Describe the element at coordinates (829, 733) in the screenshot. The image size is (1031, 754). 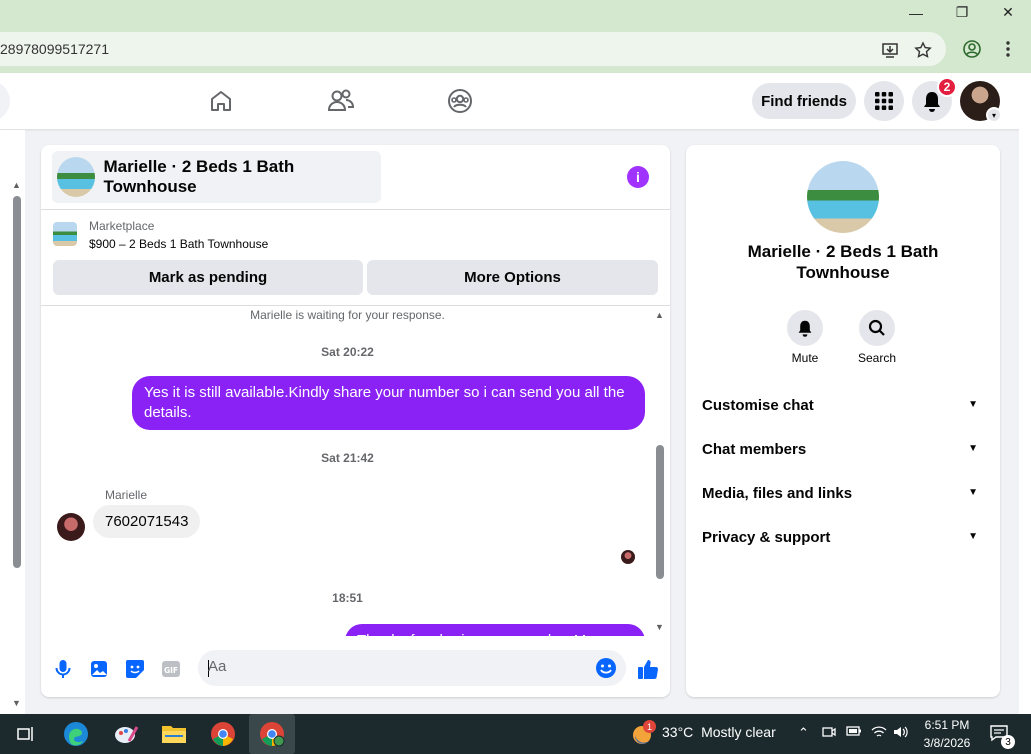
I see `meet-now-icon` at that location.